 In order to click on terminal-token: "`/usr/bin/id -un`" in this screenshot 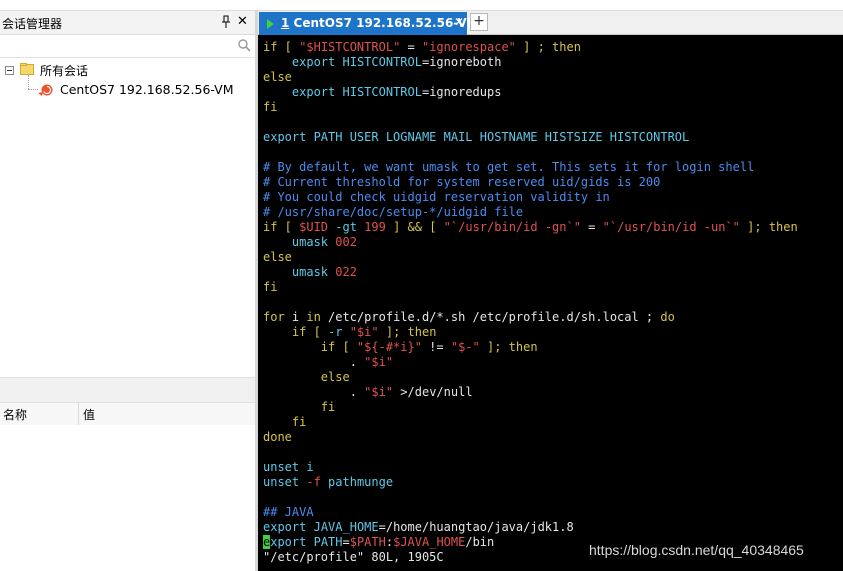, I will do `click(671, 227)`.